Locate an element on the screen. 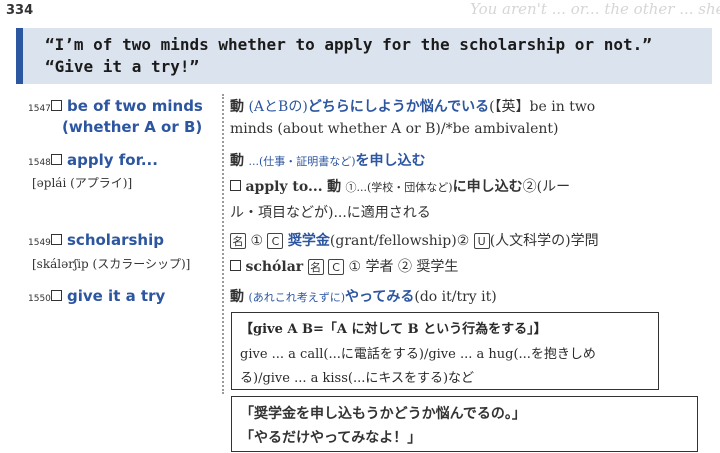 The height and width of the screenshot is (453, 720). entry-1550-head: 1550 give it a try is located at coordinates (96, 295).